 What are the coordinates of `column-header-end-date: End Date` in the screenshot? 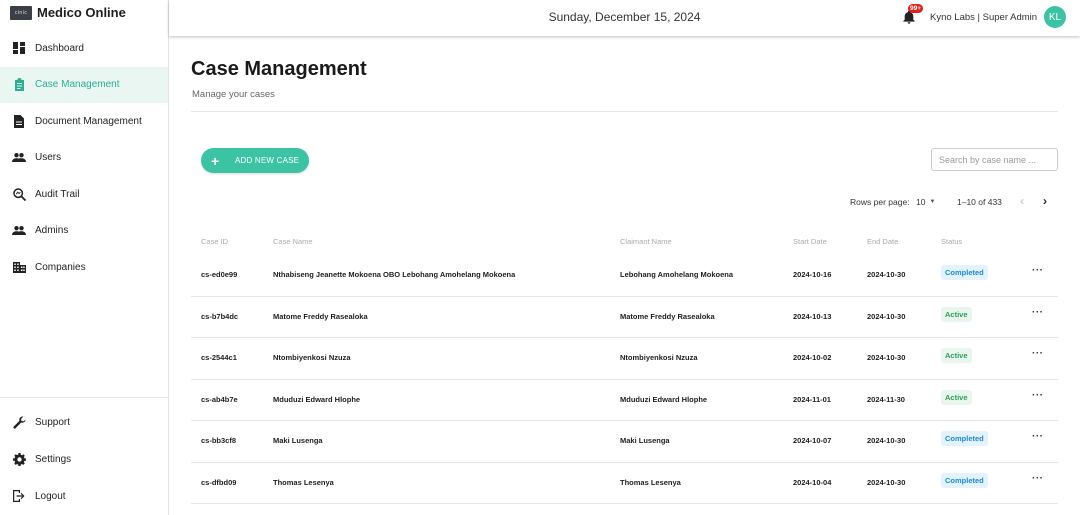 It's located at (882, 241).